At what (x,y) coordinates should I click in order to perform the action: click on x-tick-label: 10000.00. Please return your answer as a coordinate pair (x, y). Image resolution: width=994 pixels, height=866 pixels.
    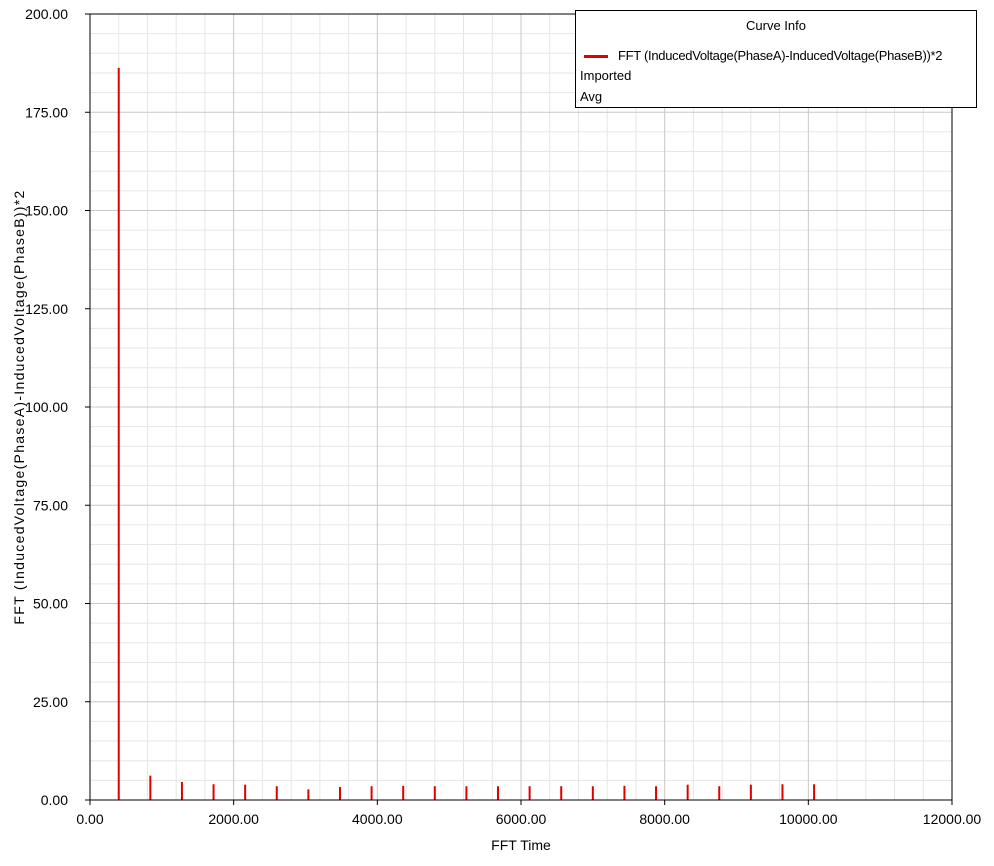
    Looking at the image, I should click on (808, 819).